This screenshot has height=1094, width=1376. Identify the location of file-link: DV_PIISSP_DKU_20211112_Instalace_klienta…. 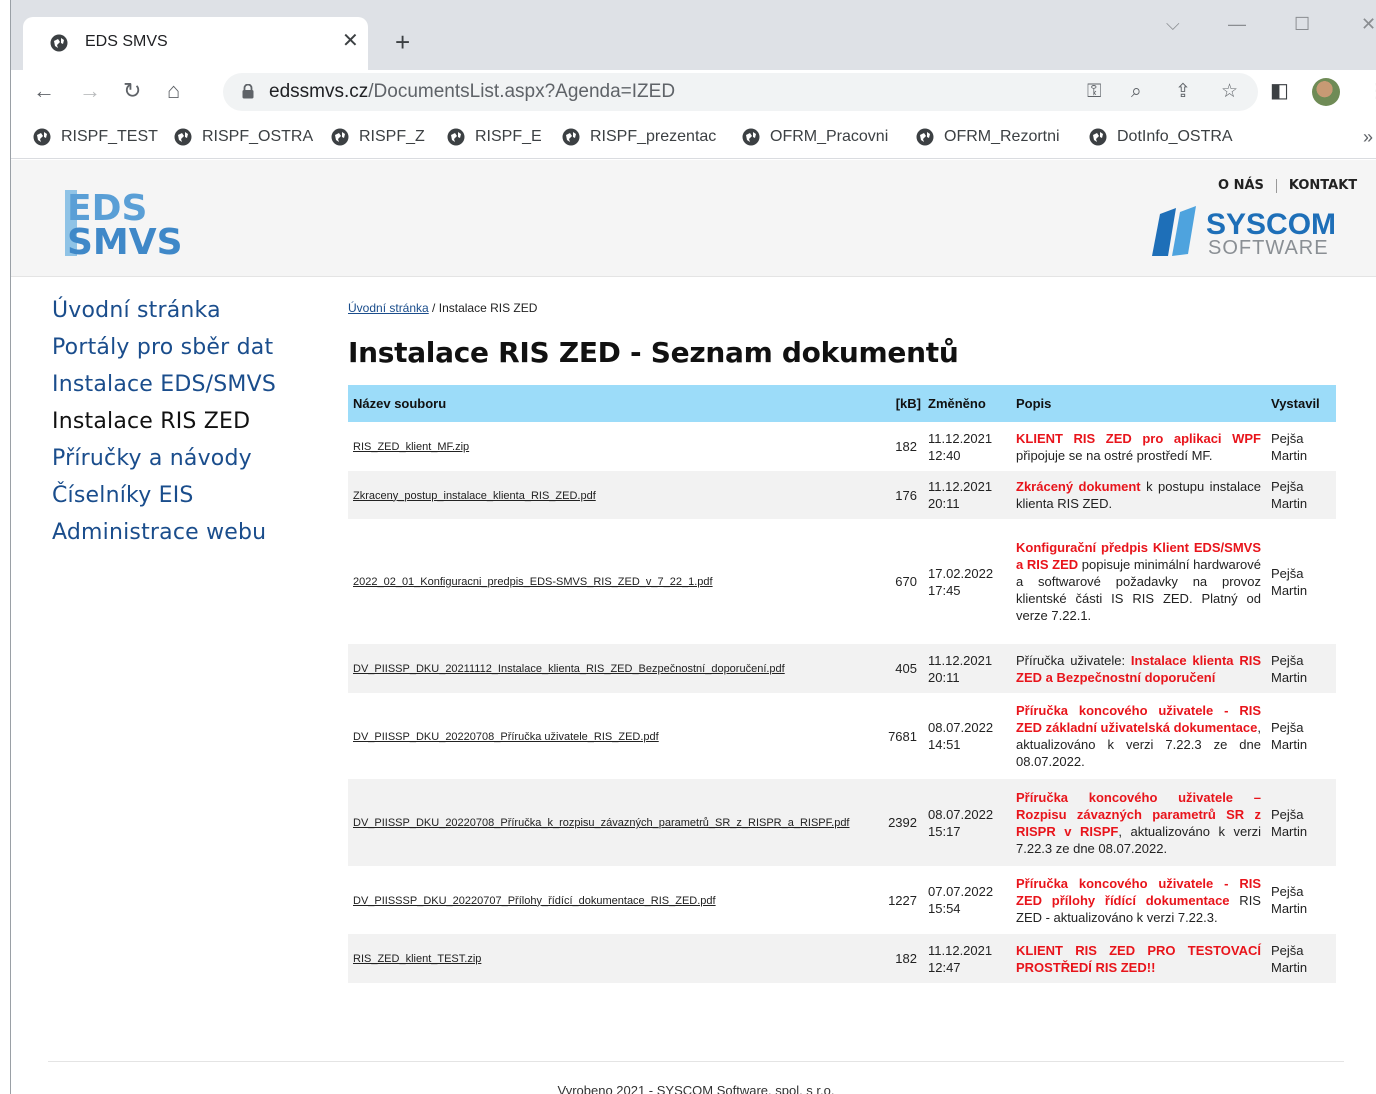
(569, 669).